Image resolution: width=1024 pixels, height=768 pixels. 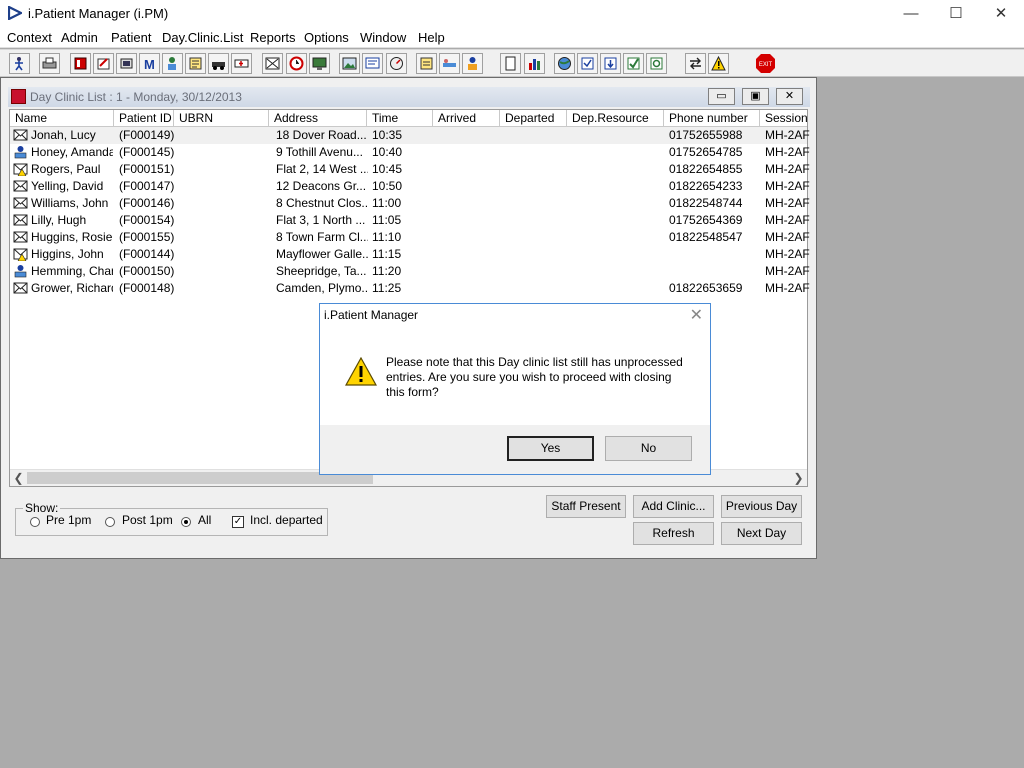 What do you see at coordinates (326, 37) in the screenshot?
I see `menu-options: Options` at bounding box center [326, 37].